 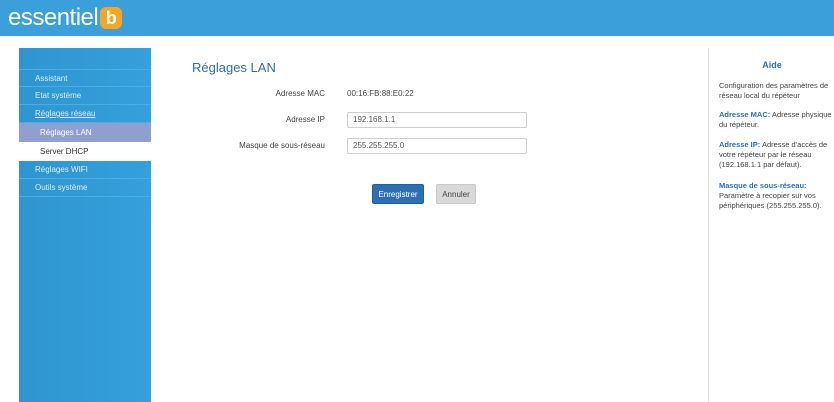 What do you see at coordinates (61, 187) in the screenshot?
I see `sidebar-item-label: Outils système` at bounding box center [61, 187].